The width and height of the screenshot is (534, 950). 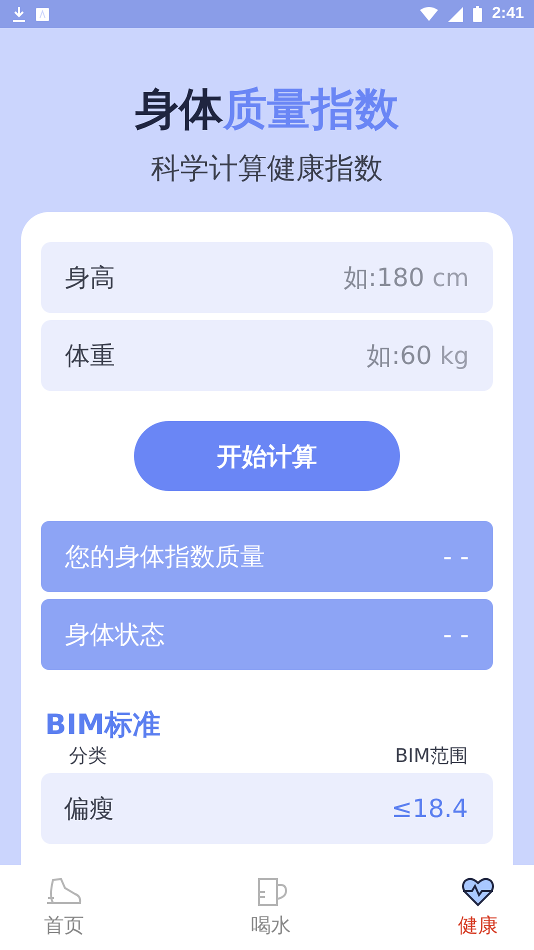 I want to click on unit-label: kg, so click(x=454, y=356).